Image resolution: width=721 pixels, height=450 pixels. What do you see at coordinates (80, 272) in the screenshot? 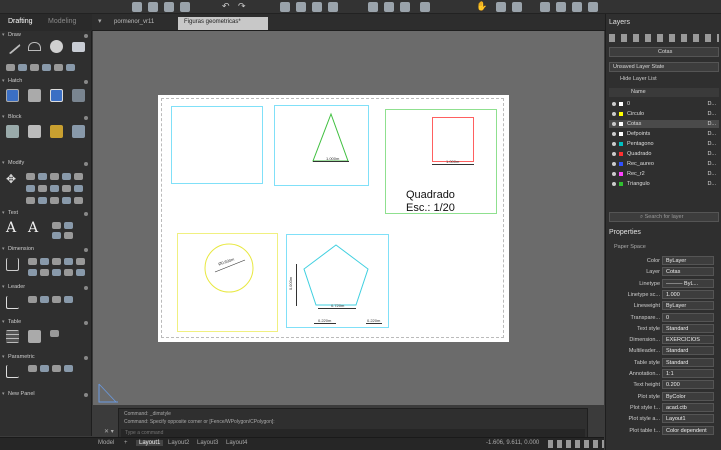
I see `center-mark-icon` at bounding box center [80, 272].